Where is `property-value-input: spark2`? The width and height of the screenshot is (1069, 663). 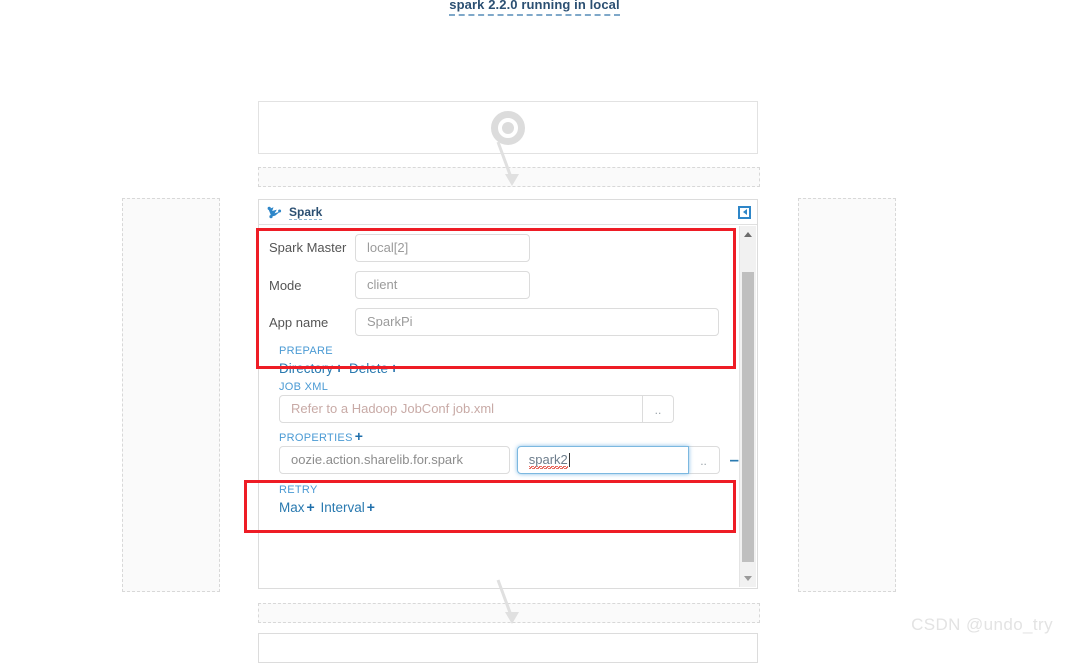
property-value-input: spark2 is located at coordinates (602, 460).